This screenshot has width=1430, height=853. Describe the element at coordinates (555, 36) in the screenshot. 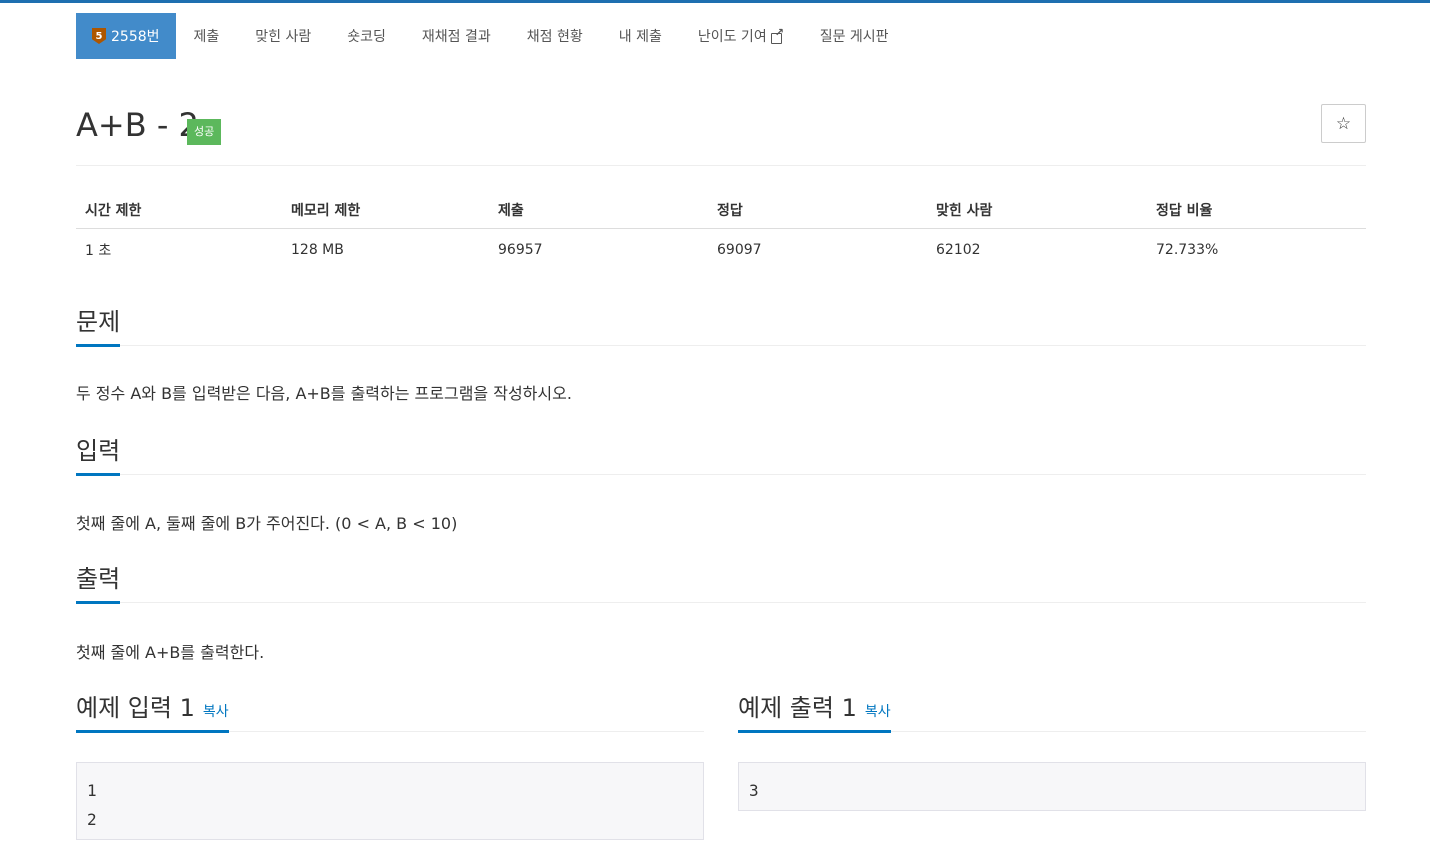

I see `nav-judge-status: 채점 현황` at that location.